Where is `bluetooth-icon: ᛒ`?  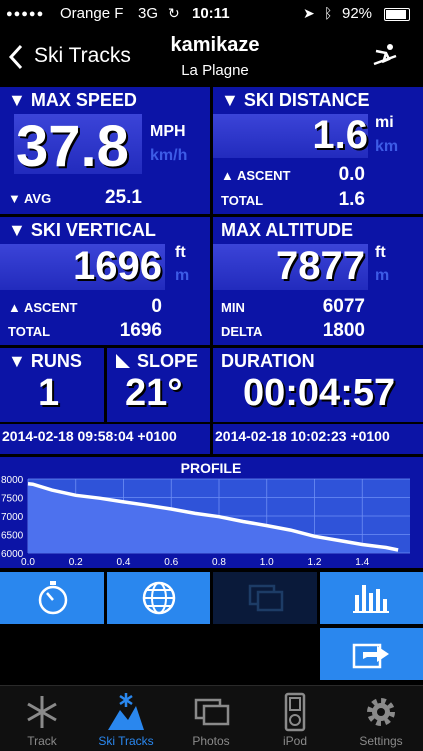 bluetooth-icon: ᛒ is located at coordinates (328, 13).